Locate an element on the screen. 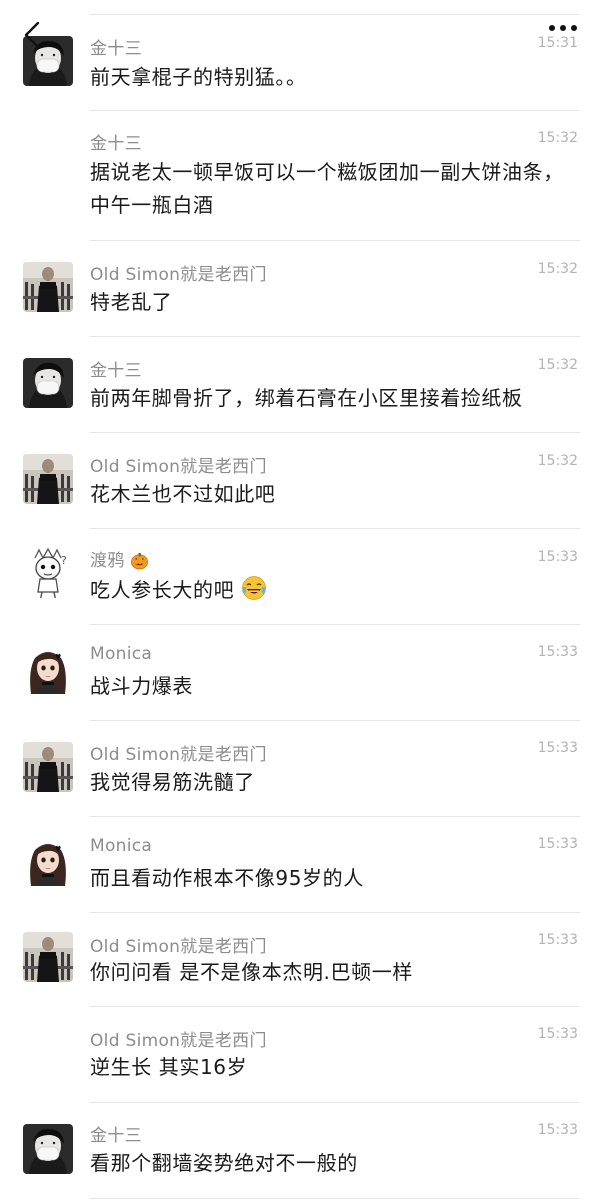  chat-message: ♥ Monica 15:33 而且看动作根本不像95岁的人 is located at coordinates (301, 864).